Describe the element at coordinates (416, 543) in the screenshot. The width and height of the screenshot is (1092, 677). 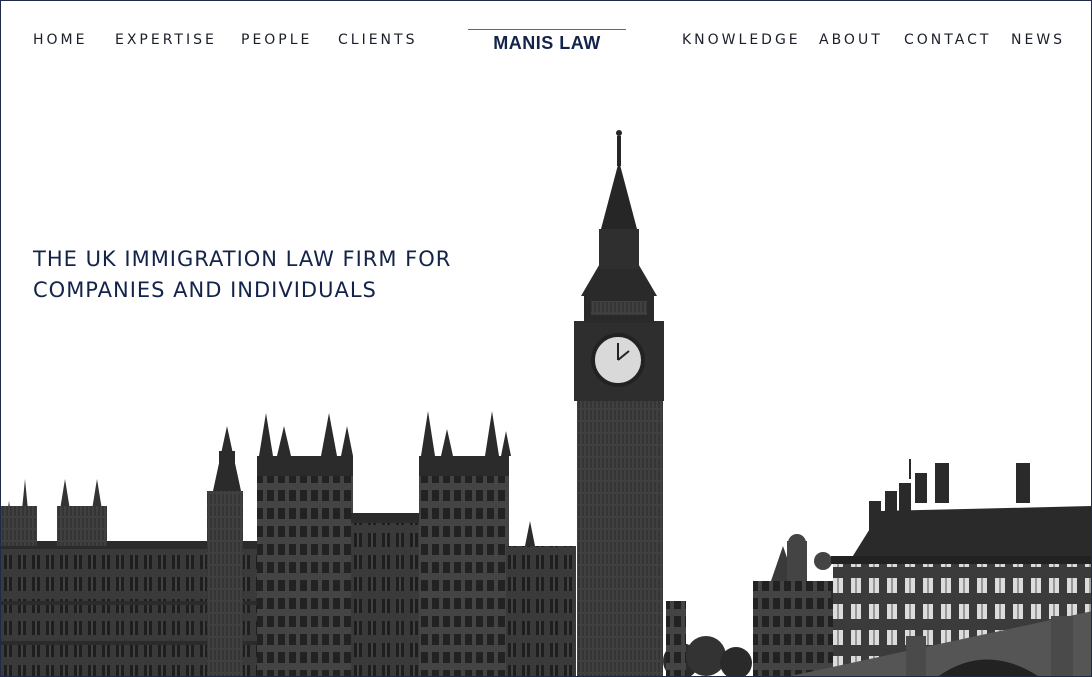
I see `palace-center` at that location.